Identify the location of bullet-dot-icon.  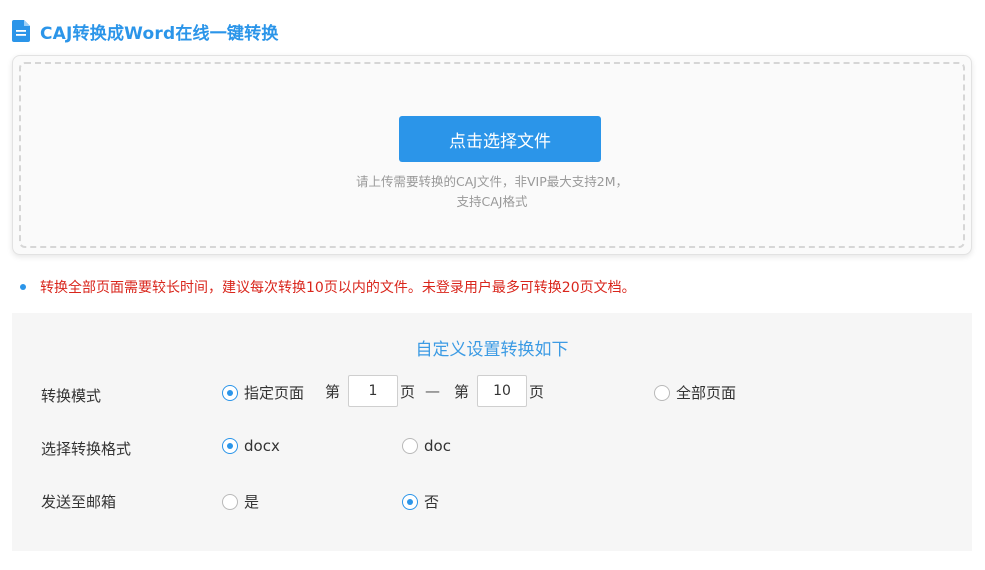
(23, 287).